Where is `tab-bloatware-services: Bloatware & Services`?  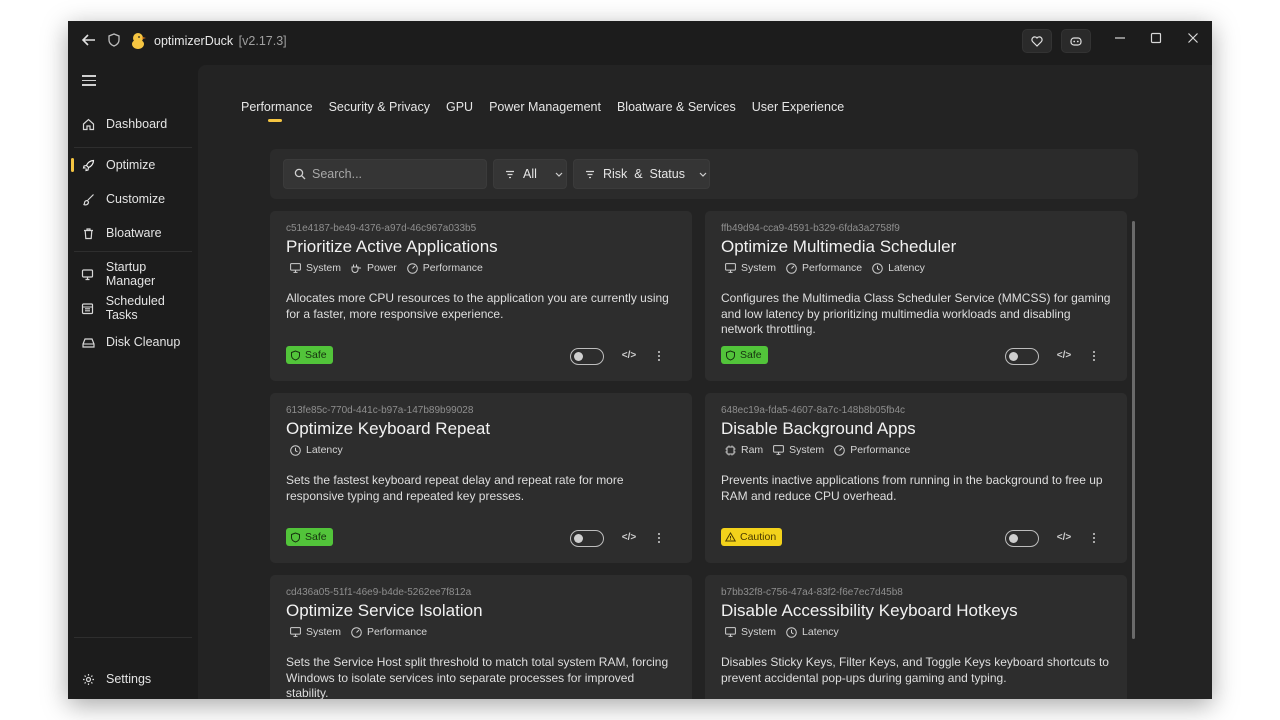 tab-bloatware-services: Bloatware & Services is located at coordinates (676, 107).